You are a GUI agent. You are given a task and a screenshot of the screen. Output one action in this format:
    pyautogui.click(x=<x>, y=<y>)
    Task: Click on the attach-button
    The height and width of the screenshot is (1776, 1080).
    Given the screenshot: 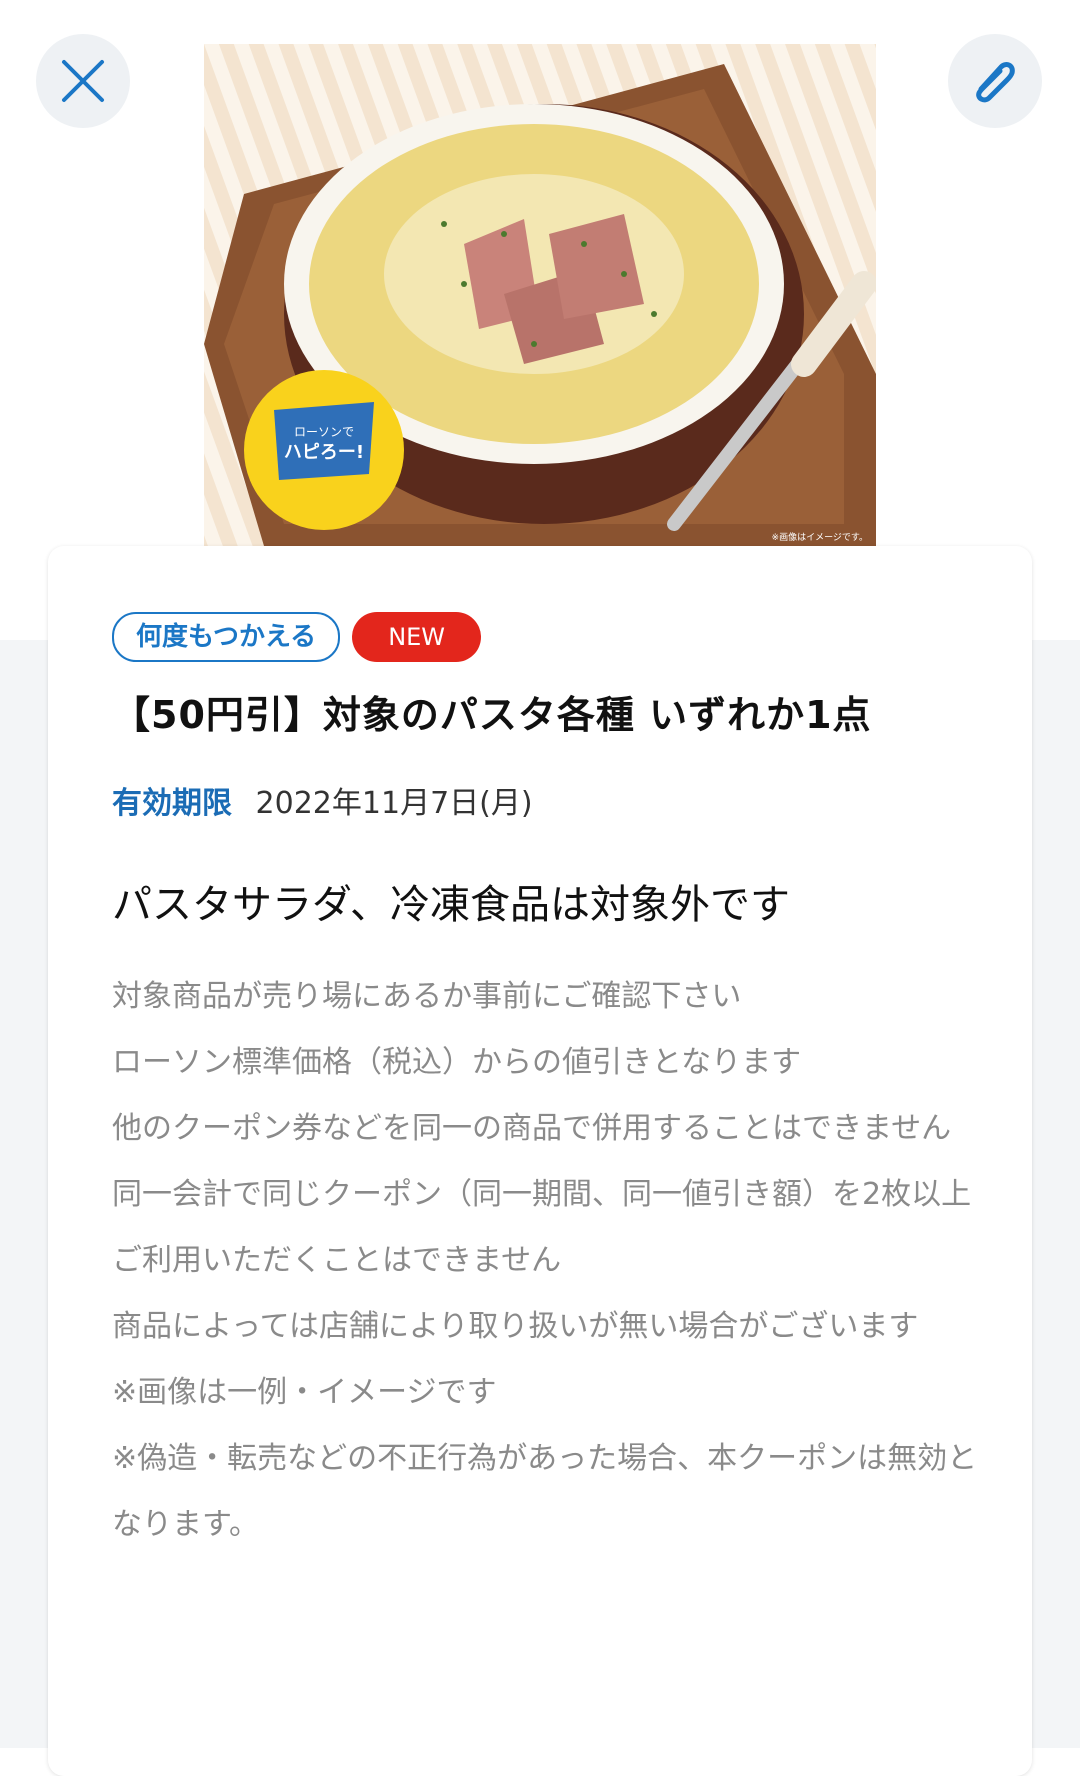 What is the action you would take?
    pyautogui.click(x=995, y=81)
    